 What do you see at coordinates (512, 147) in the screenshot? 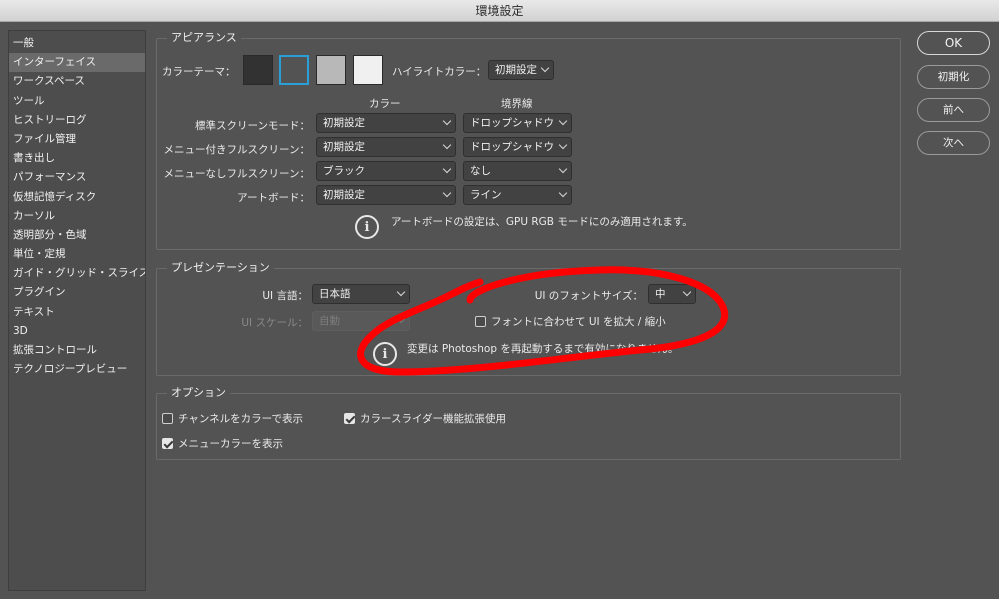
I see `full-screen-menus-border-value: ドロップシャドウ` at bounding box center [512, 147].